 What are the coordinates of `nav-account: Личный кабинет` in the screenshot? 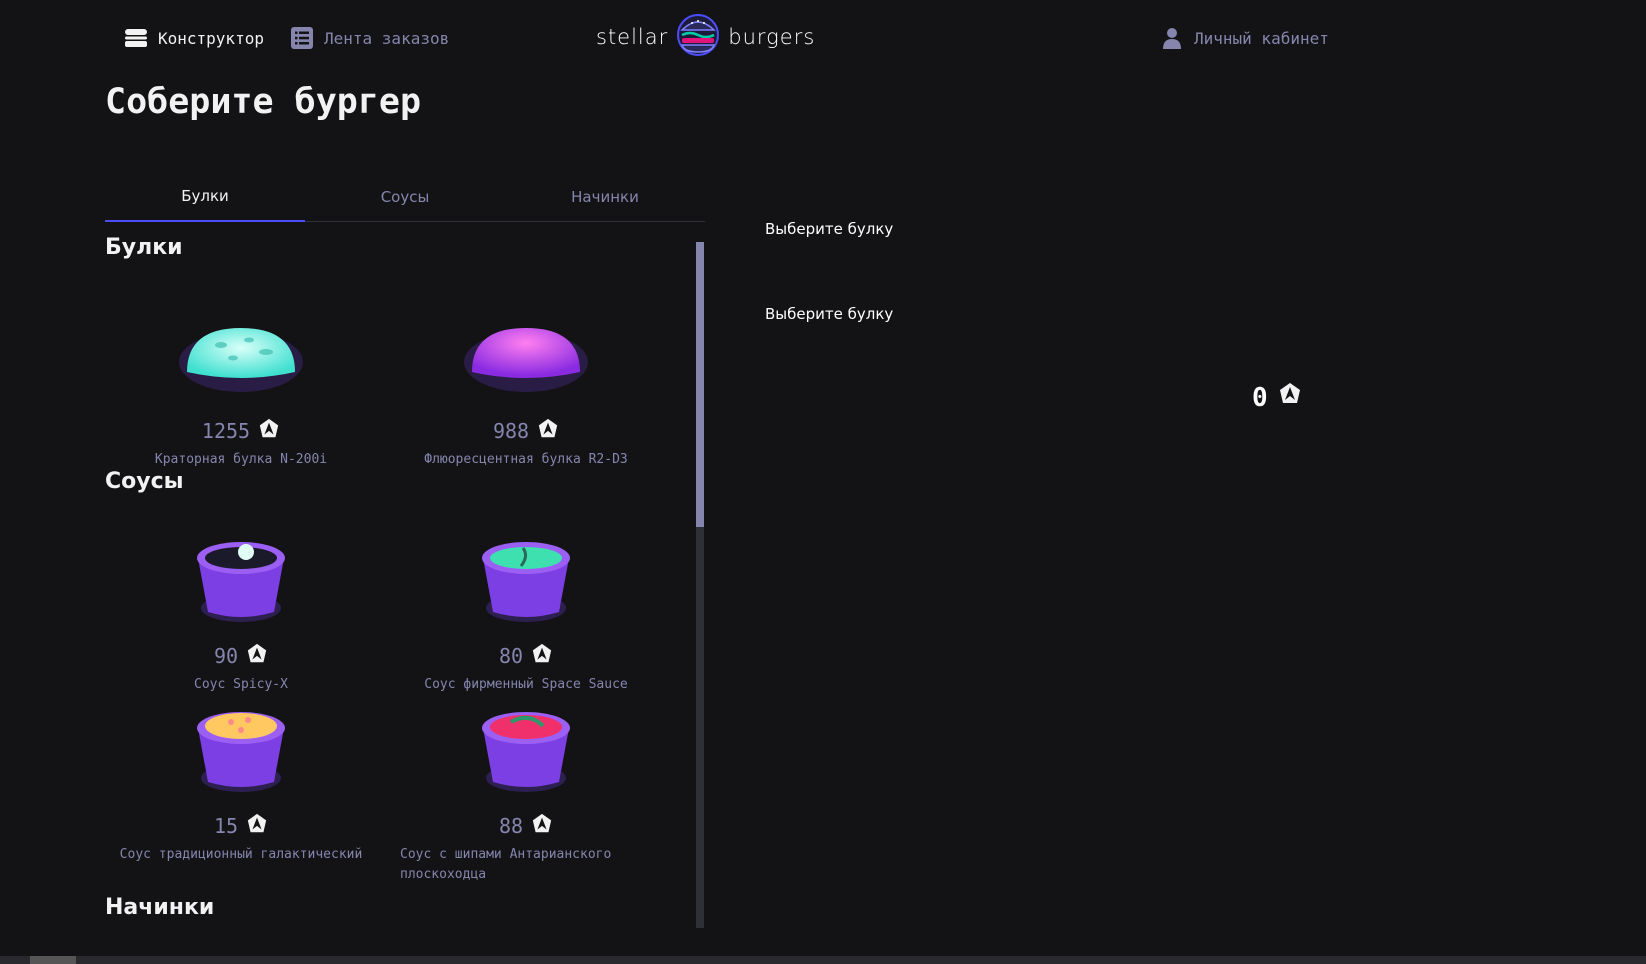 It's located at (1244, 38).